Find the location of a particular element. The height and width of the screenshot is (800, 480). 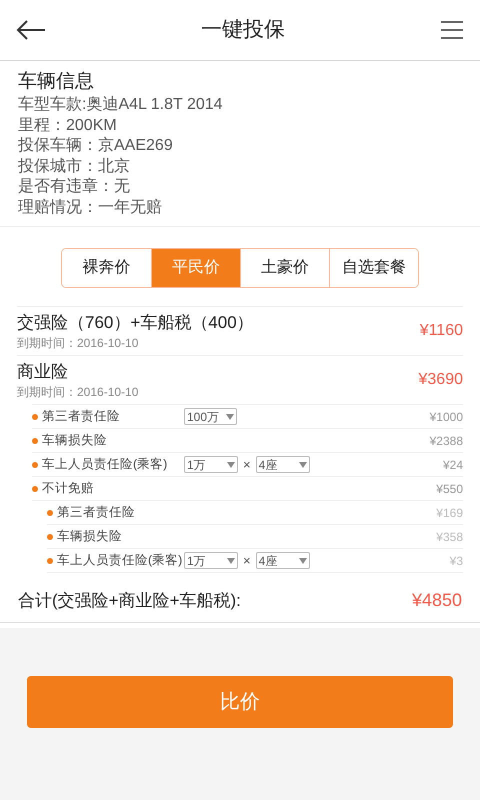

policy-price: ¥3690 is located at coordinates (440, 380).